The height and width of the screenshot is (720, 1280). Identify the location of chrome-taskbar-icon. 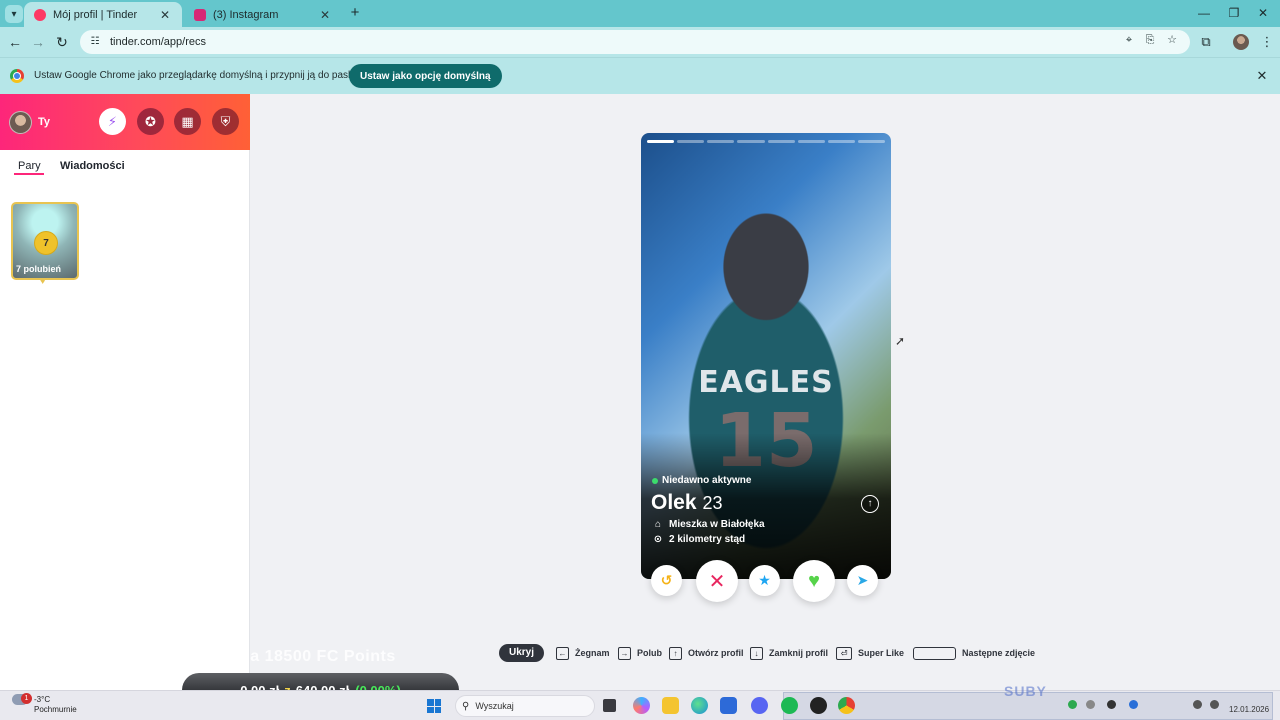
(846, 705).